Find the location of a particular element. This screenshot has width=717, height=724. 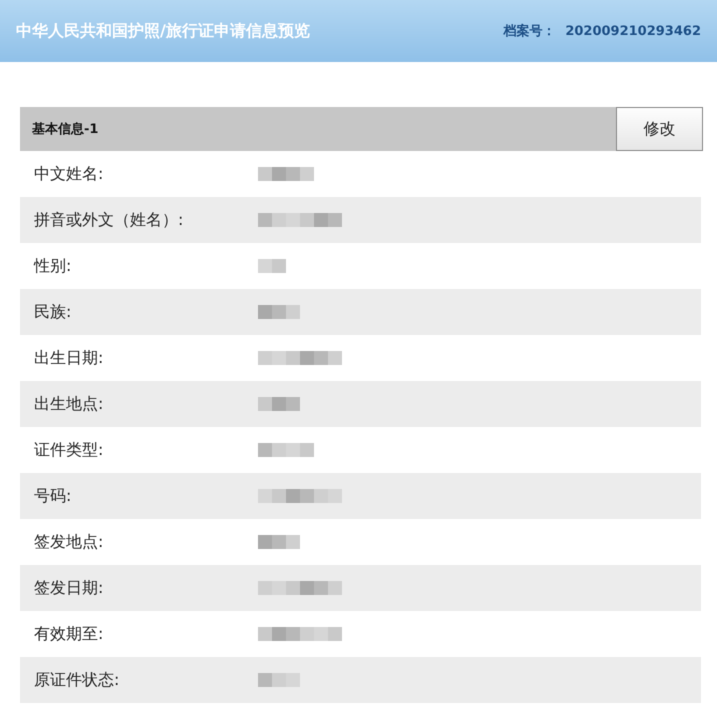

field-label: 中文姓名: is located at coordinates (68, 174).